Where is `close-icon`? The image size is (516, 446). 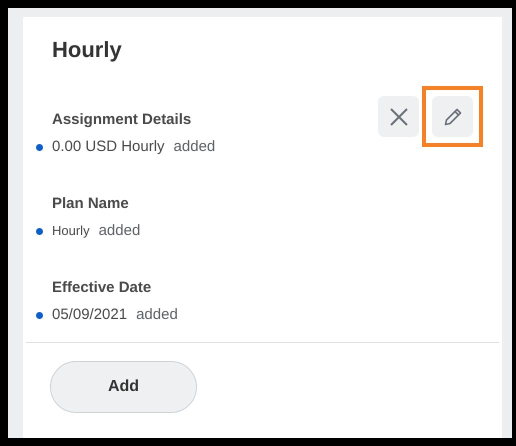 close-icon is located at coordinates (399, 117).